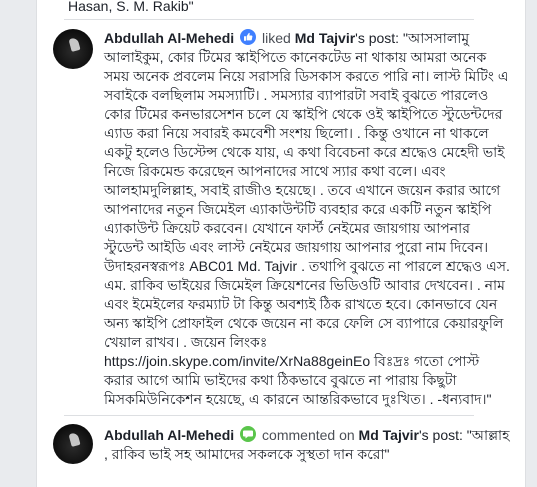 The width and height of the screenshot is (537, 487). Describe the element at coordinates (276, 38) in the screenshot. I see `activity-action: liked` at that location.